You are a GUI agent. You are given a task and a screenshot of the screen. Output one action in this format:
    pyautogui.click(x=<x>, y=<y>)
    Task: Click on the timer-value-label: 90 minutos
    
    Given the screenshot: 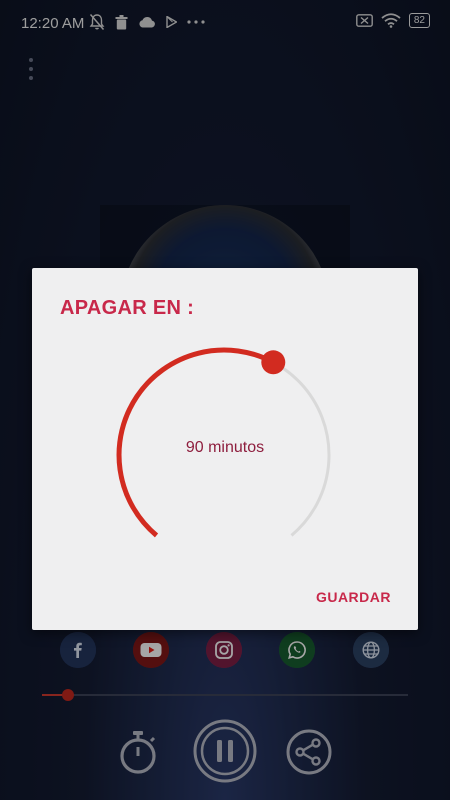 What is the action you would take?
    pyautogui.click(x=225, y=447)
    